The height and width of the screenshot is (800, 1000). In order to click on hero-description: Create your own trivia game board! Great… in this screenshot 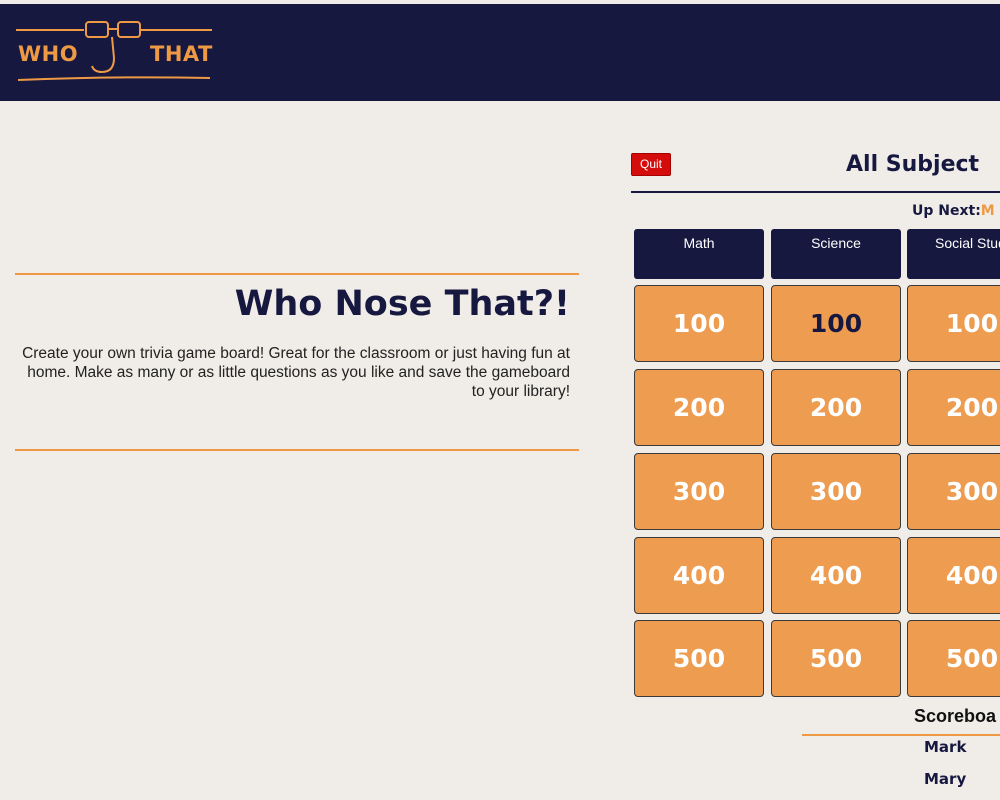, I will do `click(296, 372)`.